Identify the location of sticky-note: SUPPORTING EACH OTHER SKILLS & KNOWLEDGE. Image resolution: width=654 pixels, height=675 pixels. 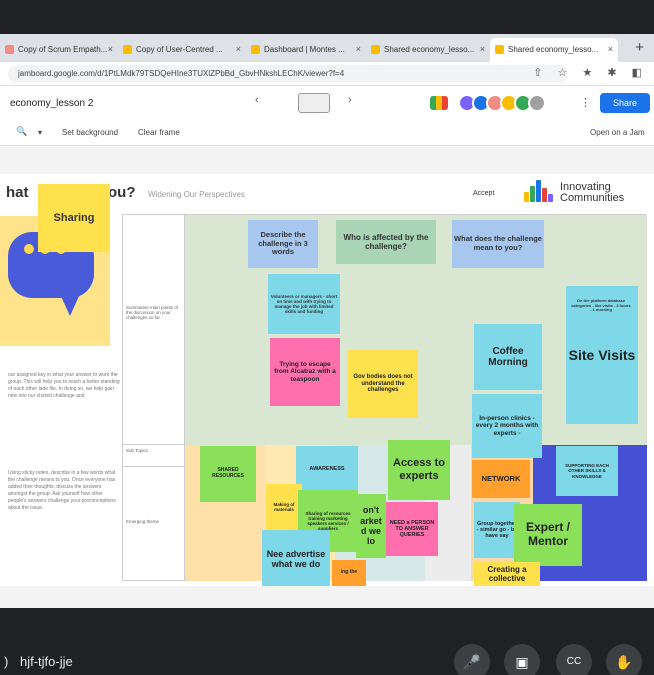
(587, 471).